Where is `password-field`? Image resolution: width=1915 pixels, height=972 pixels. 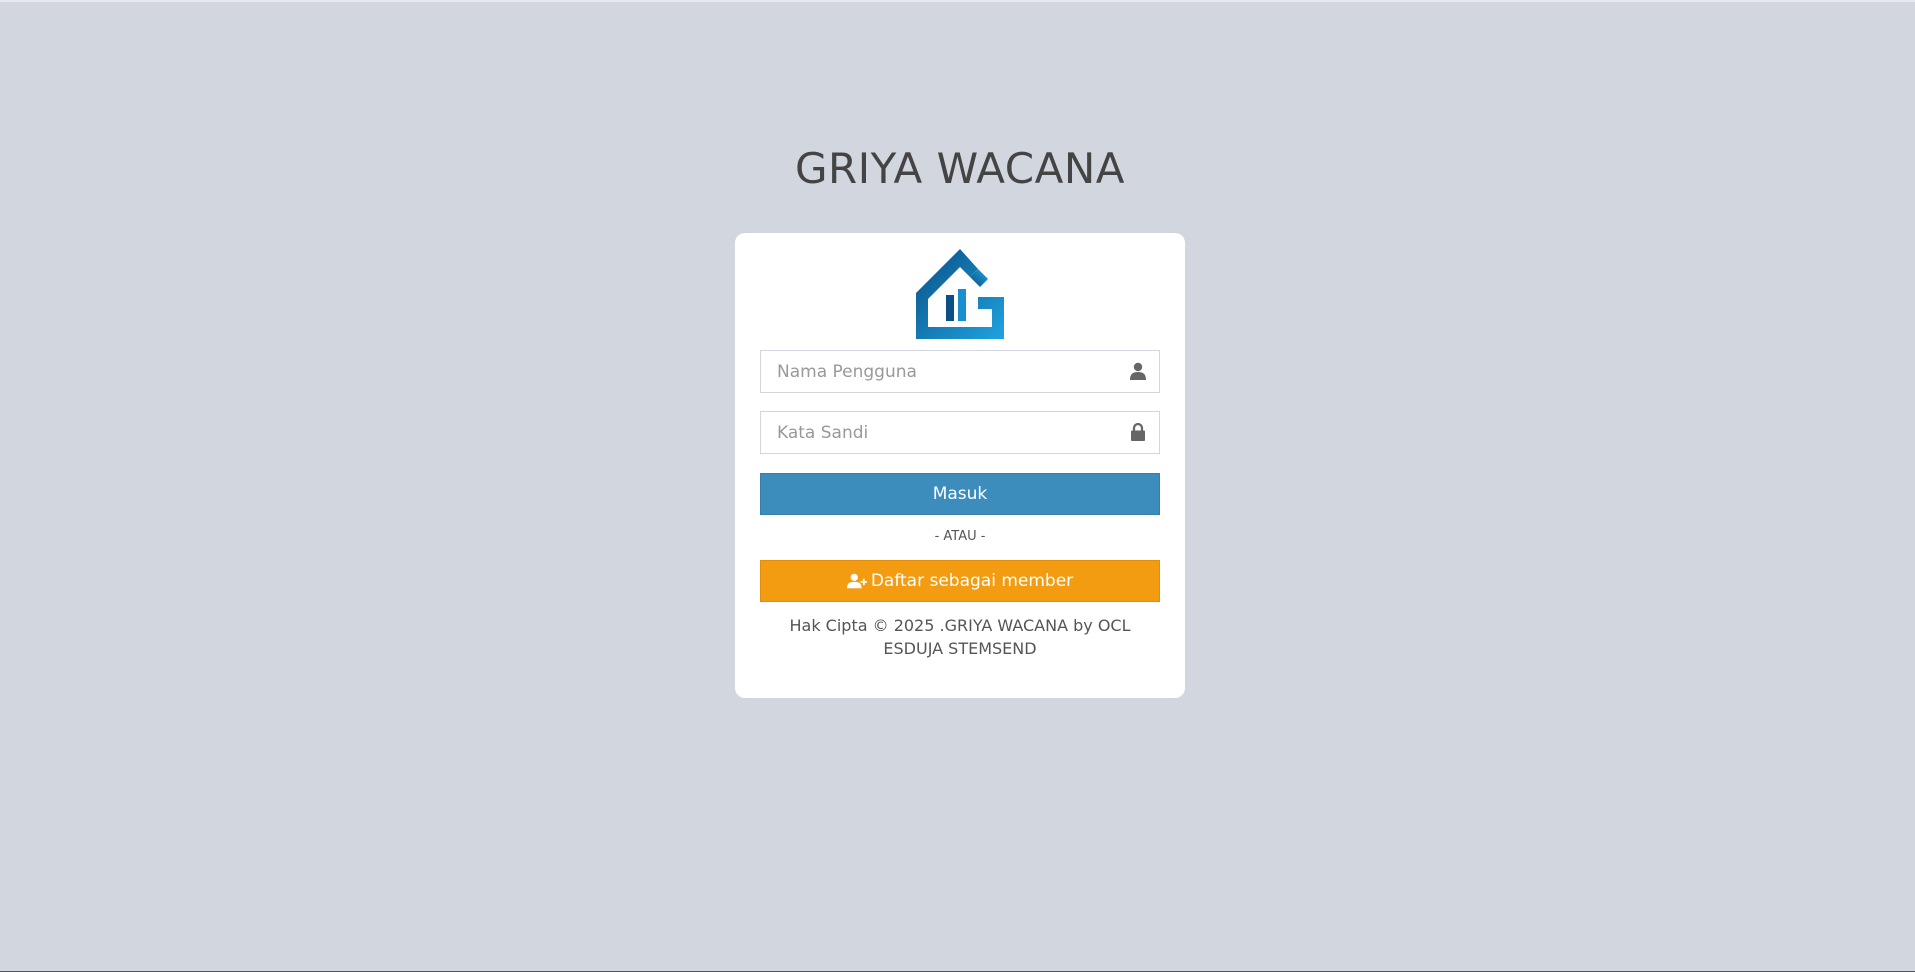
password-field is located at coordinates (960, 432).